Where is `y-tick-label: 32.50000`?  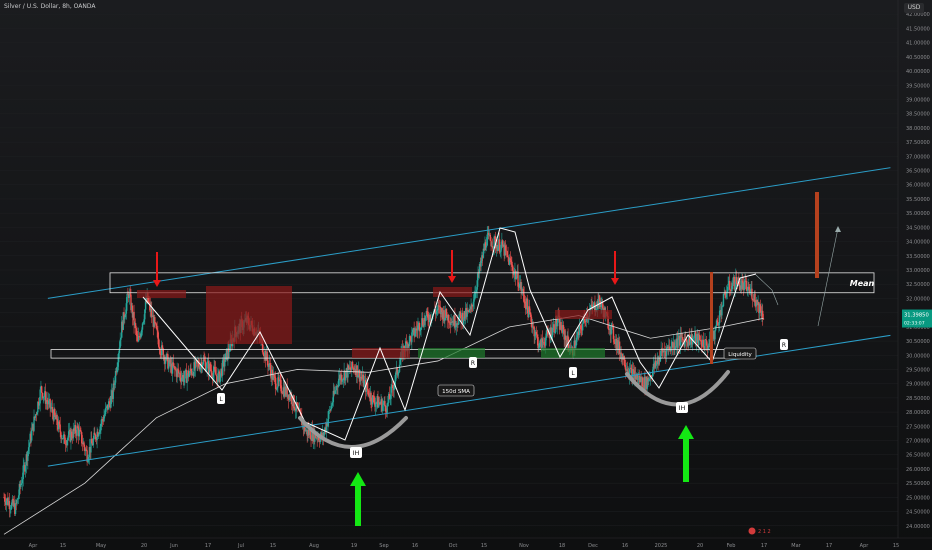
y-tick-label: 32.50000 is located at coordinates (918, 285).